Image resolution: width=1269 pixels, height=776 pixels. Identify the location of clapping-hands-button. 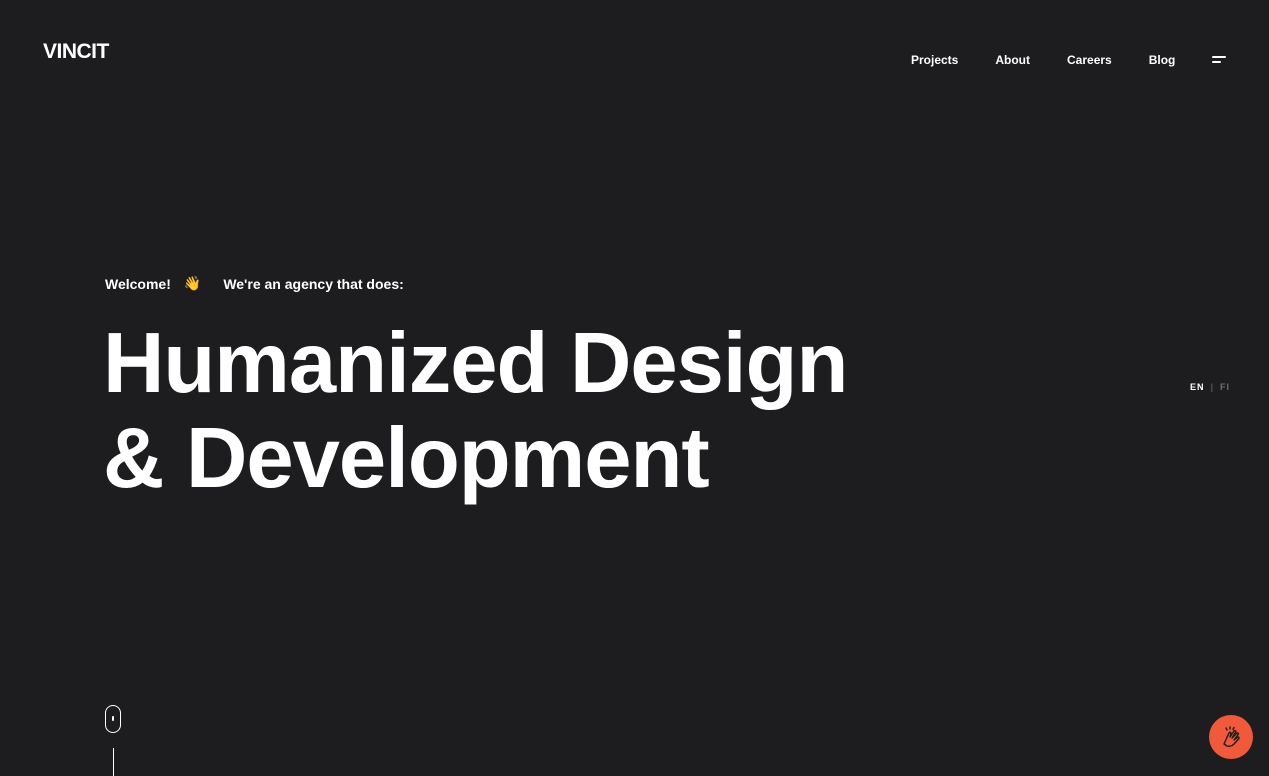
(1231, 737).